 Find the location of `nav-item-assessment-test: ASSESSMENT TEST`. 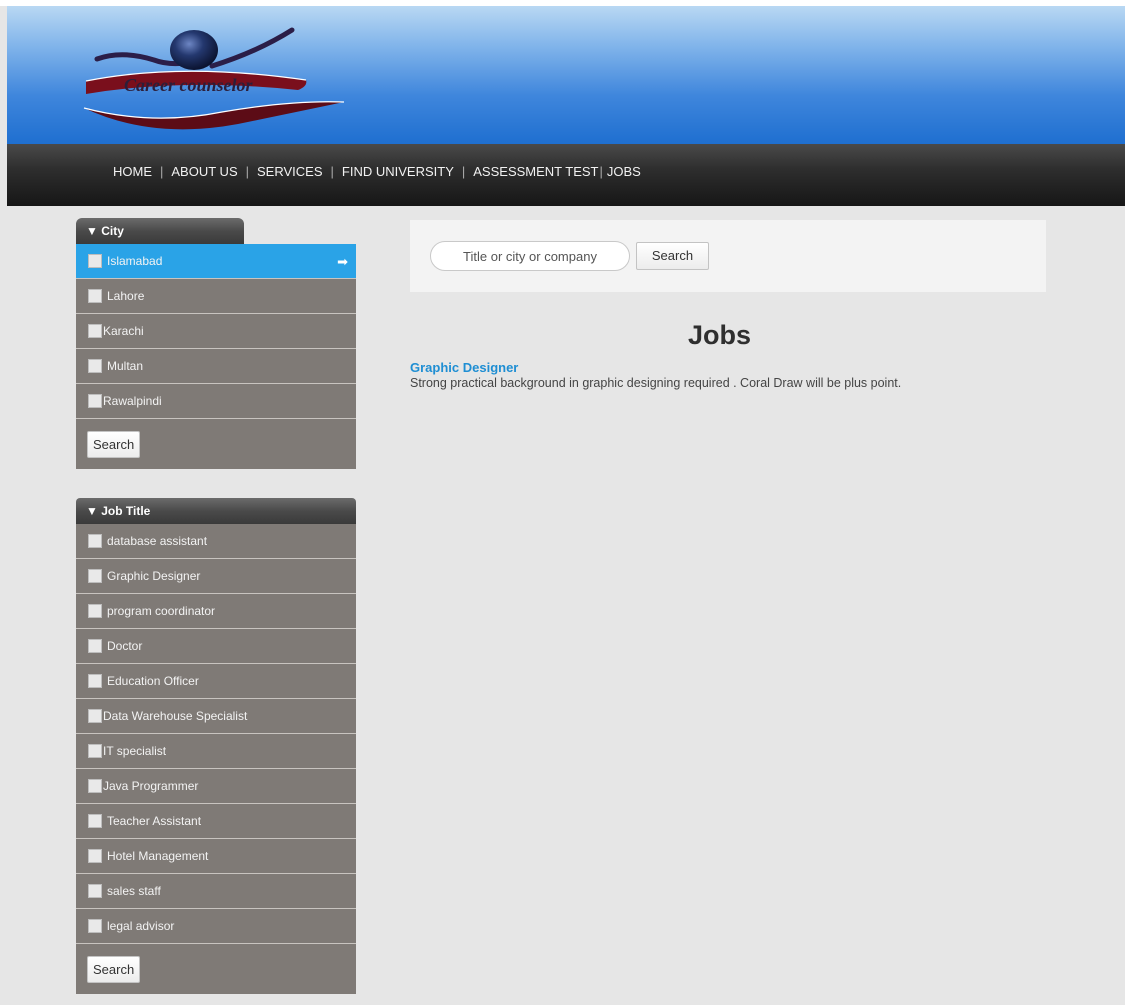

nav-item-assessment-test: ASSESSMENT TEST is located at coordinates (535, 172).